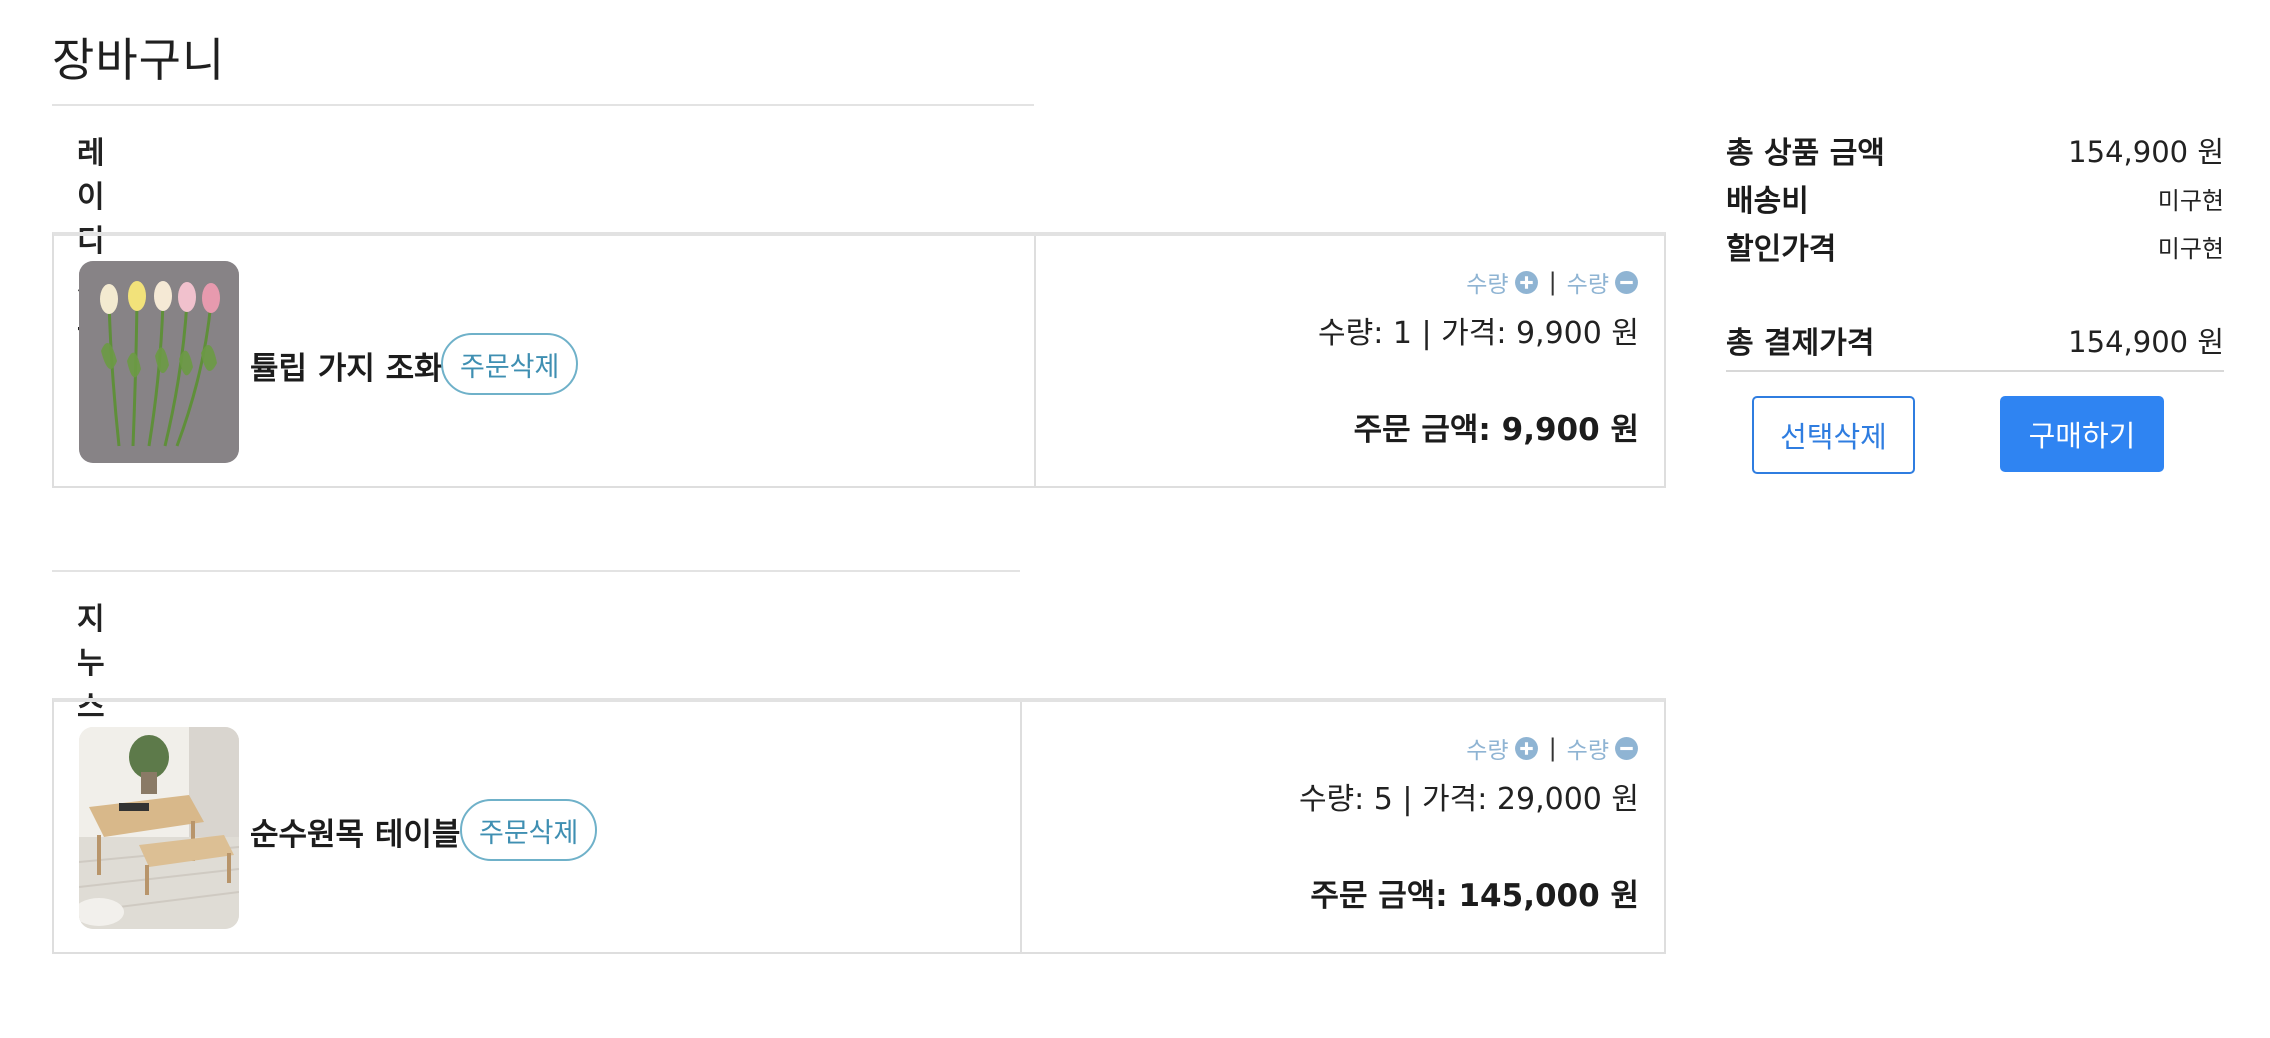 The height and width of the screenshot is (1038, 2270). What do you see at coordinates (1767, 201) in the screenshot?
I see `summary-shipping-label: 배송비` at bounding box center [1767, 201].